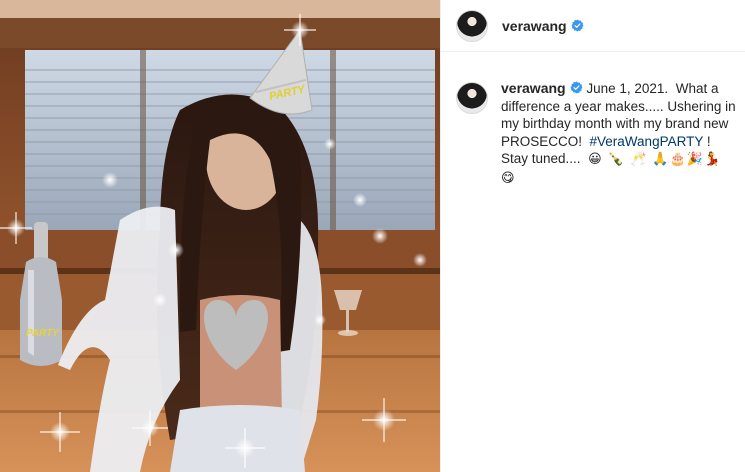  Describe the element at coordinates (627, 88) in the screenshot. I see `caption-date: June 1, 2021.` at that location.